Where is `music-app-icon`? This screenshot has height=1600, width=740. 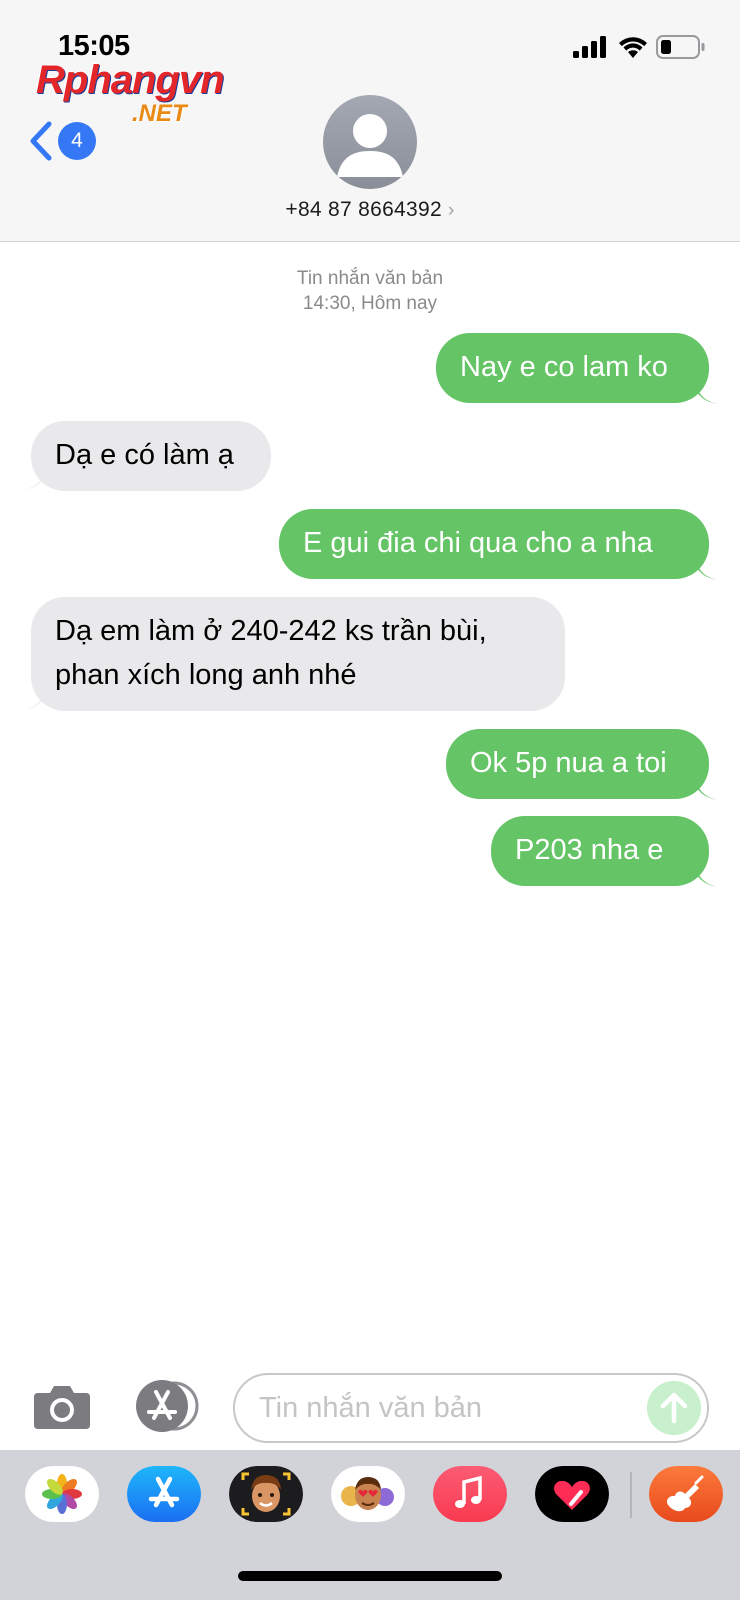
music-app-icon is located at coordinates (470, 1494).